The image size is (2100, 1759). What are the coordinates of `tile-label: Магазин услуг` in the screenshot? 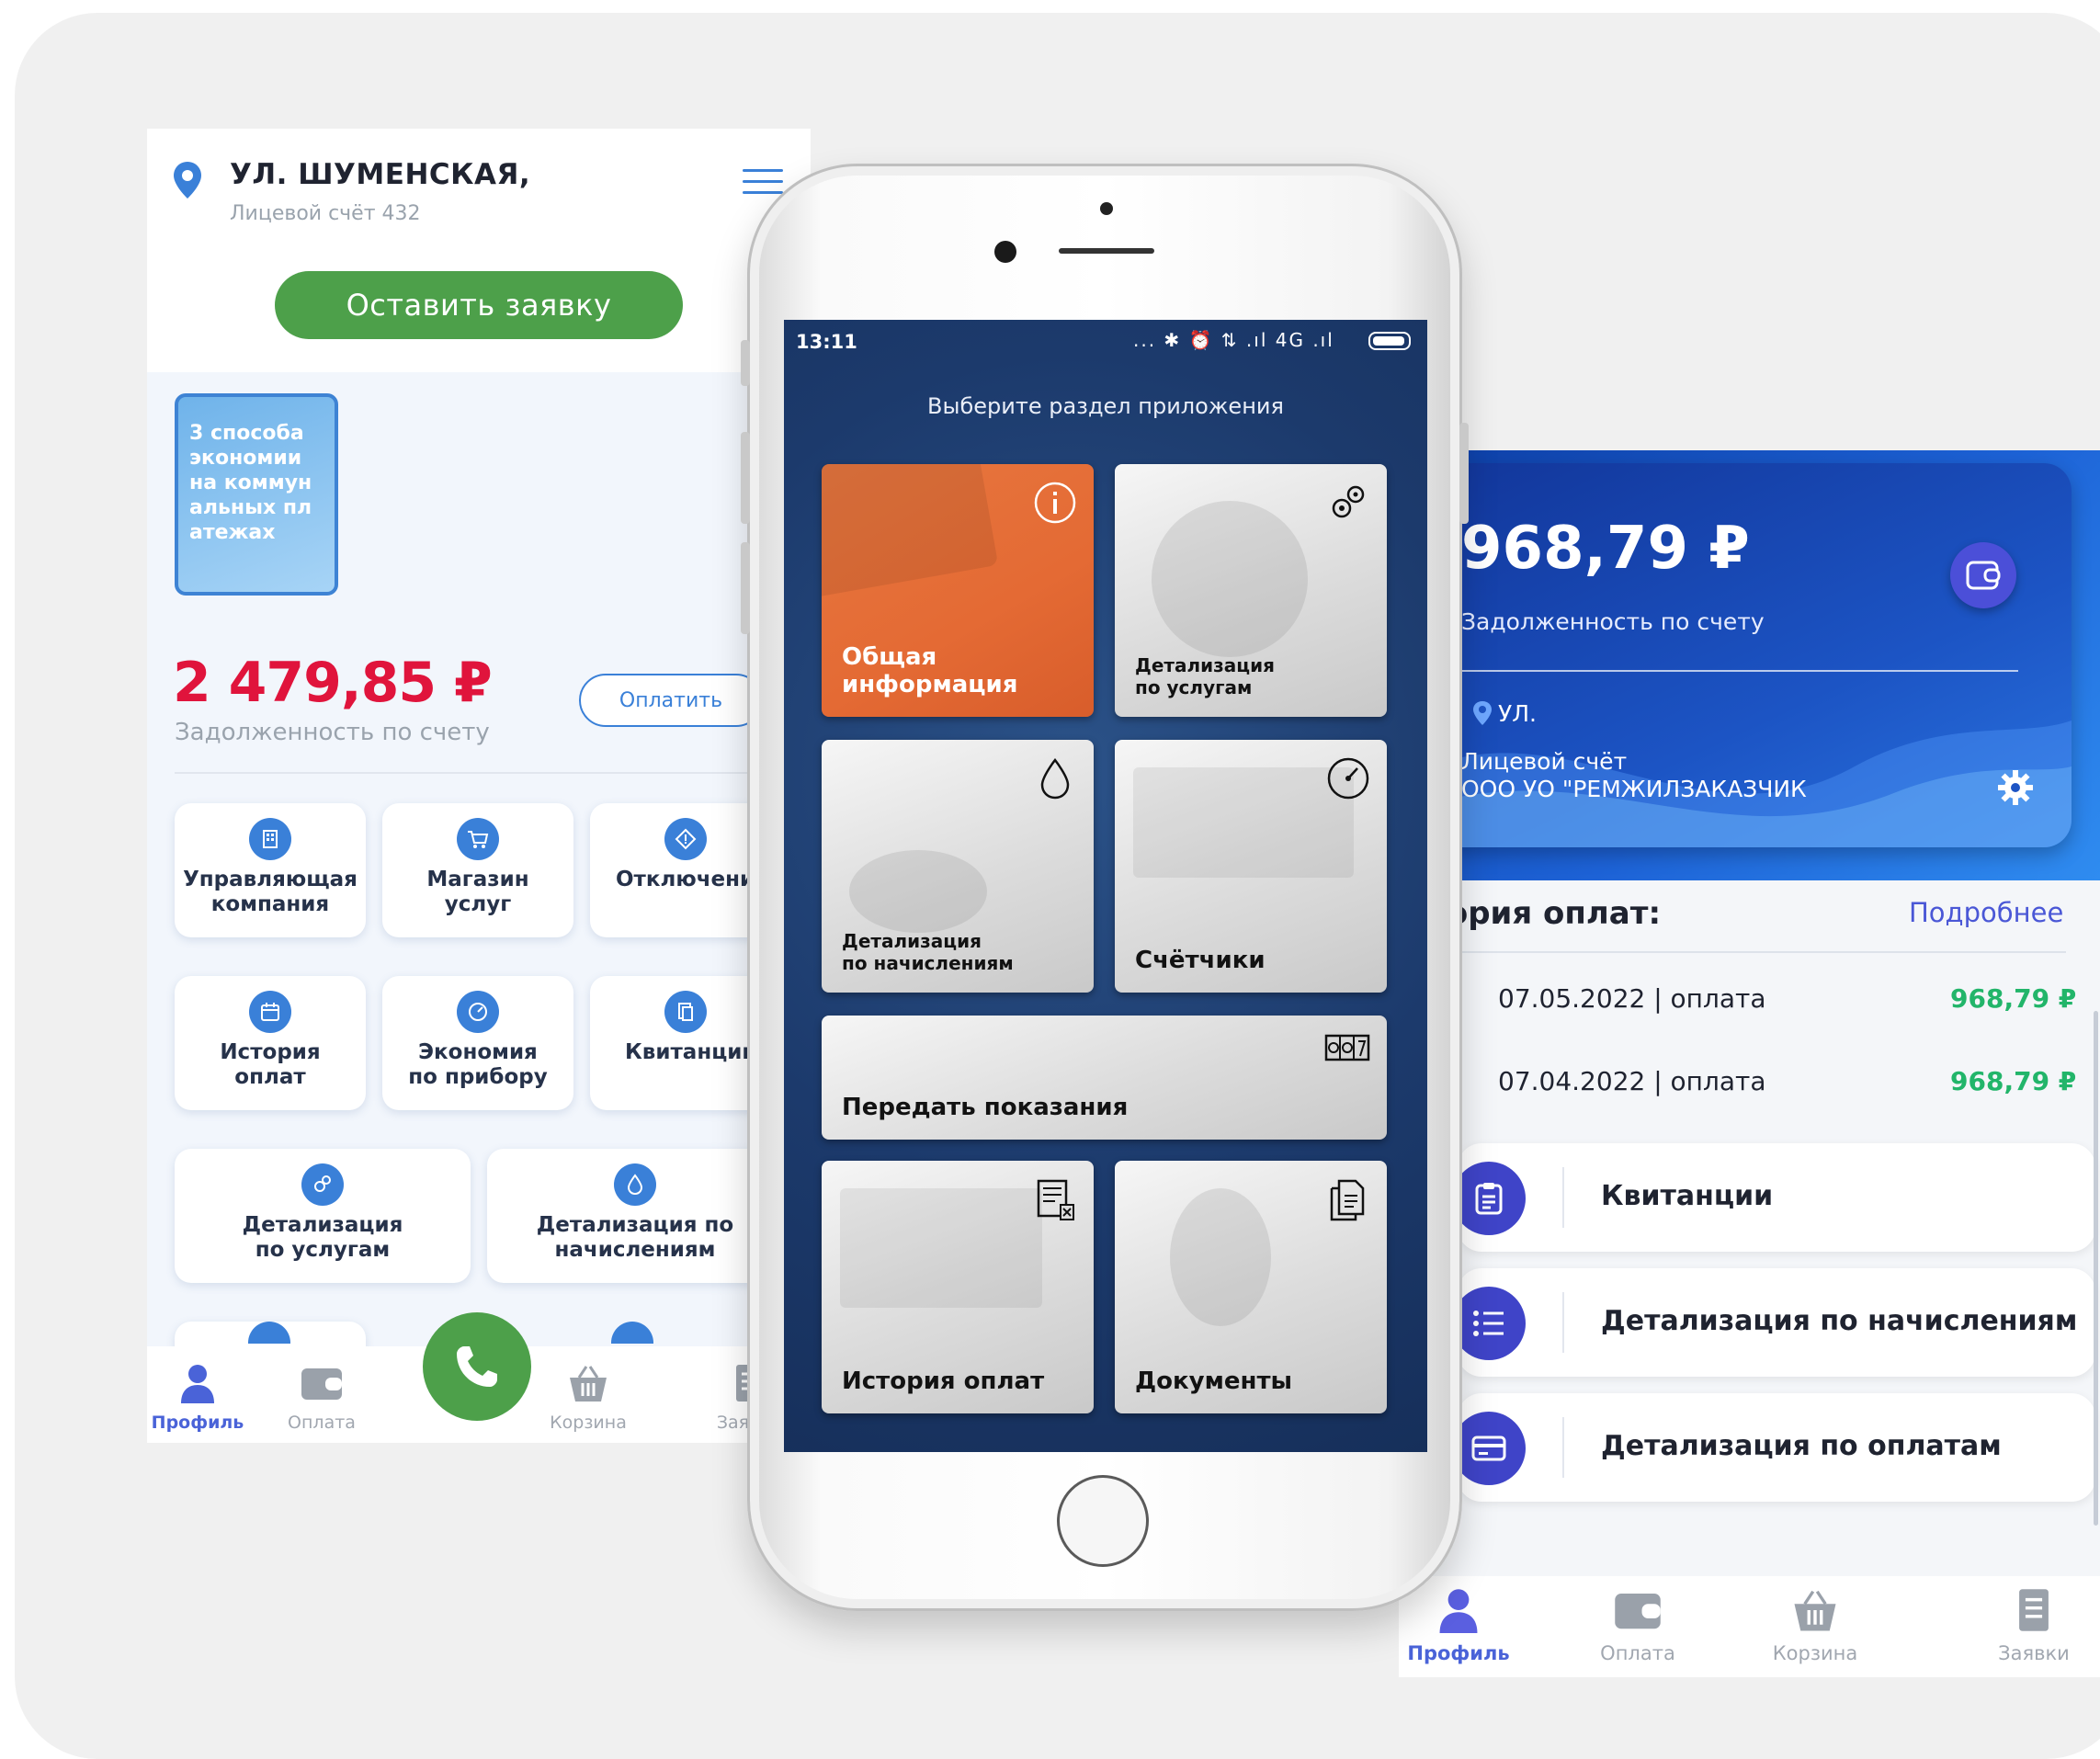 It's located at (477, 892).